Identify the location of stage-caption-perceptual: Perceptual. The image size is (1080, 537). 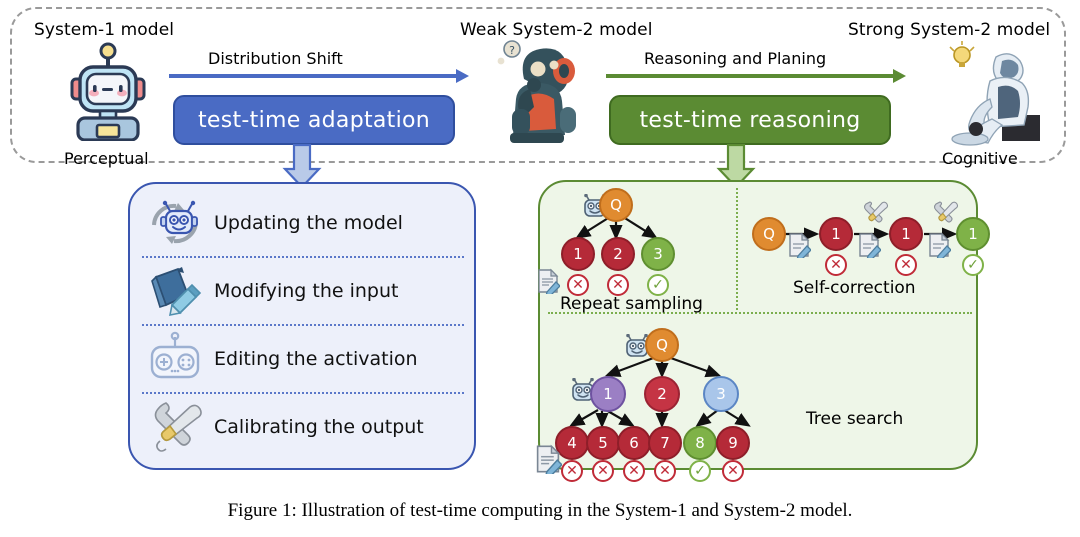
(106, 158).